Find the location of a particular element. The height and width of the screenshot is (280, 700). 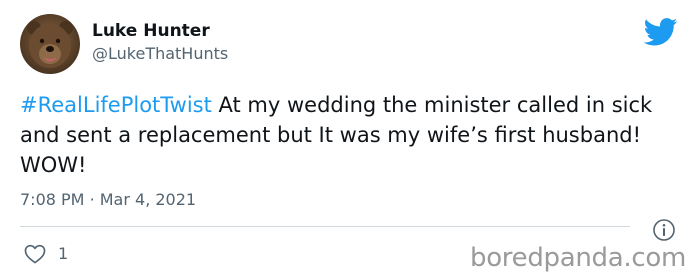

tweet-timestamp: 7:08 PM · Mar 4, 2021 is located at coordinates (108, 200).